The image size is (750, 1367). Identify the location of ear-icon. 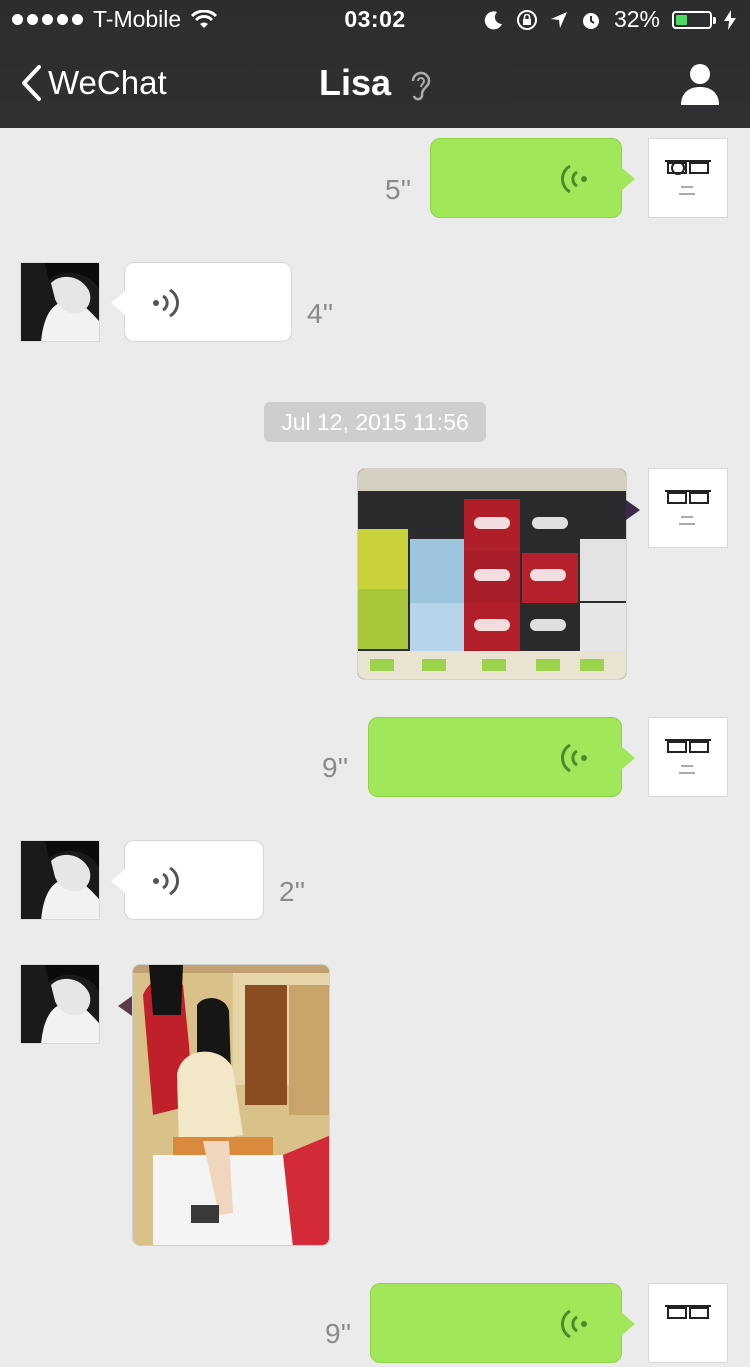
(421, 86).